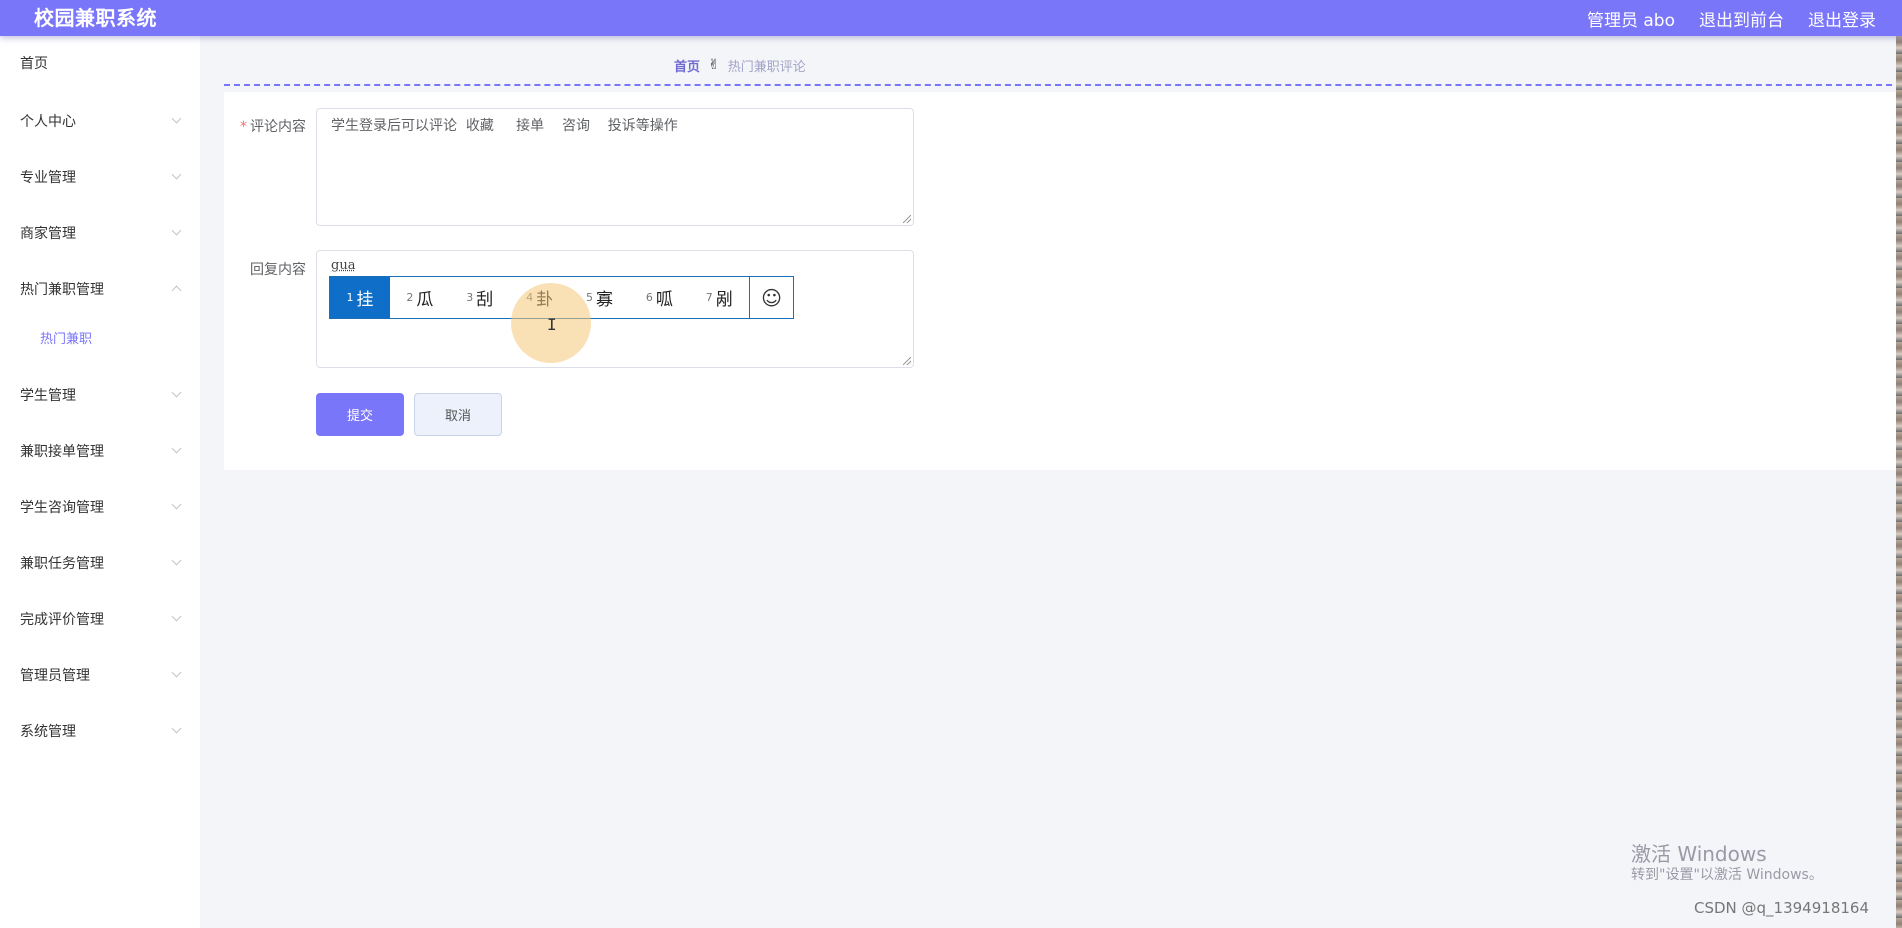  I want to click on app-title: 校园兼职系统, so click(95, 18).